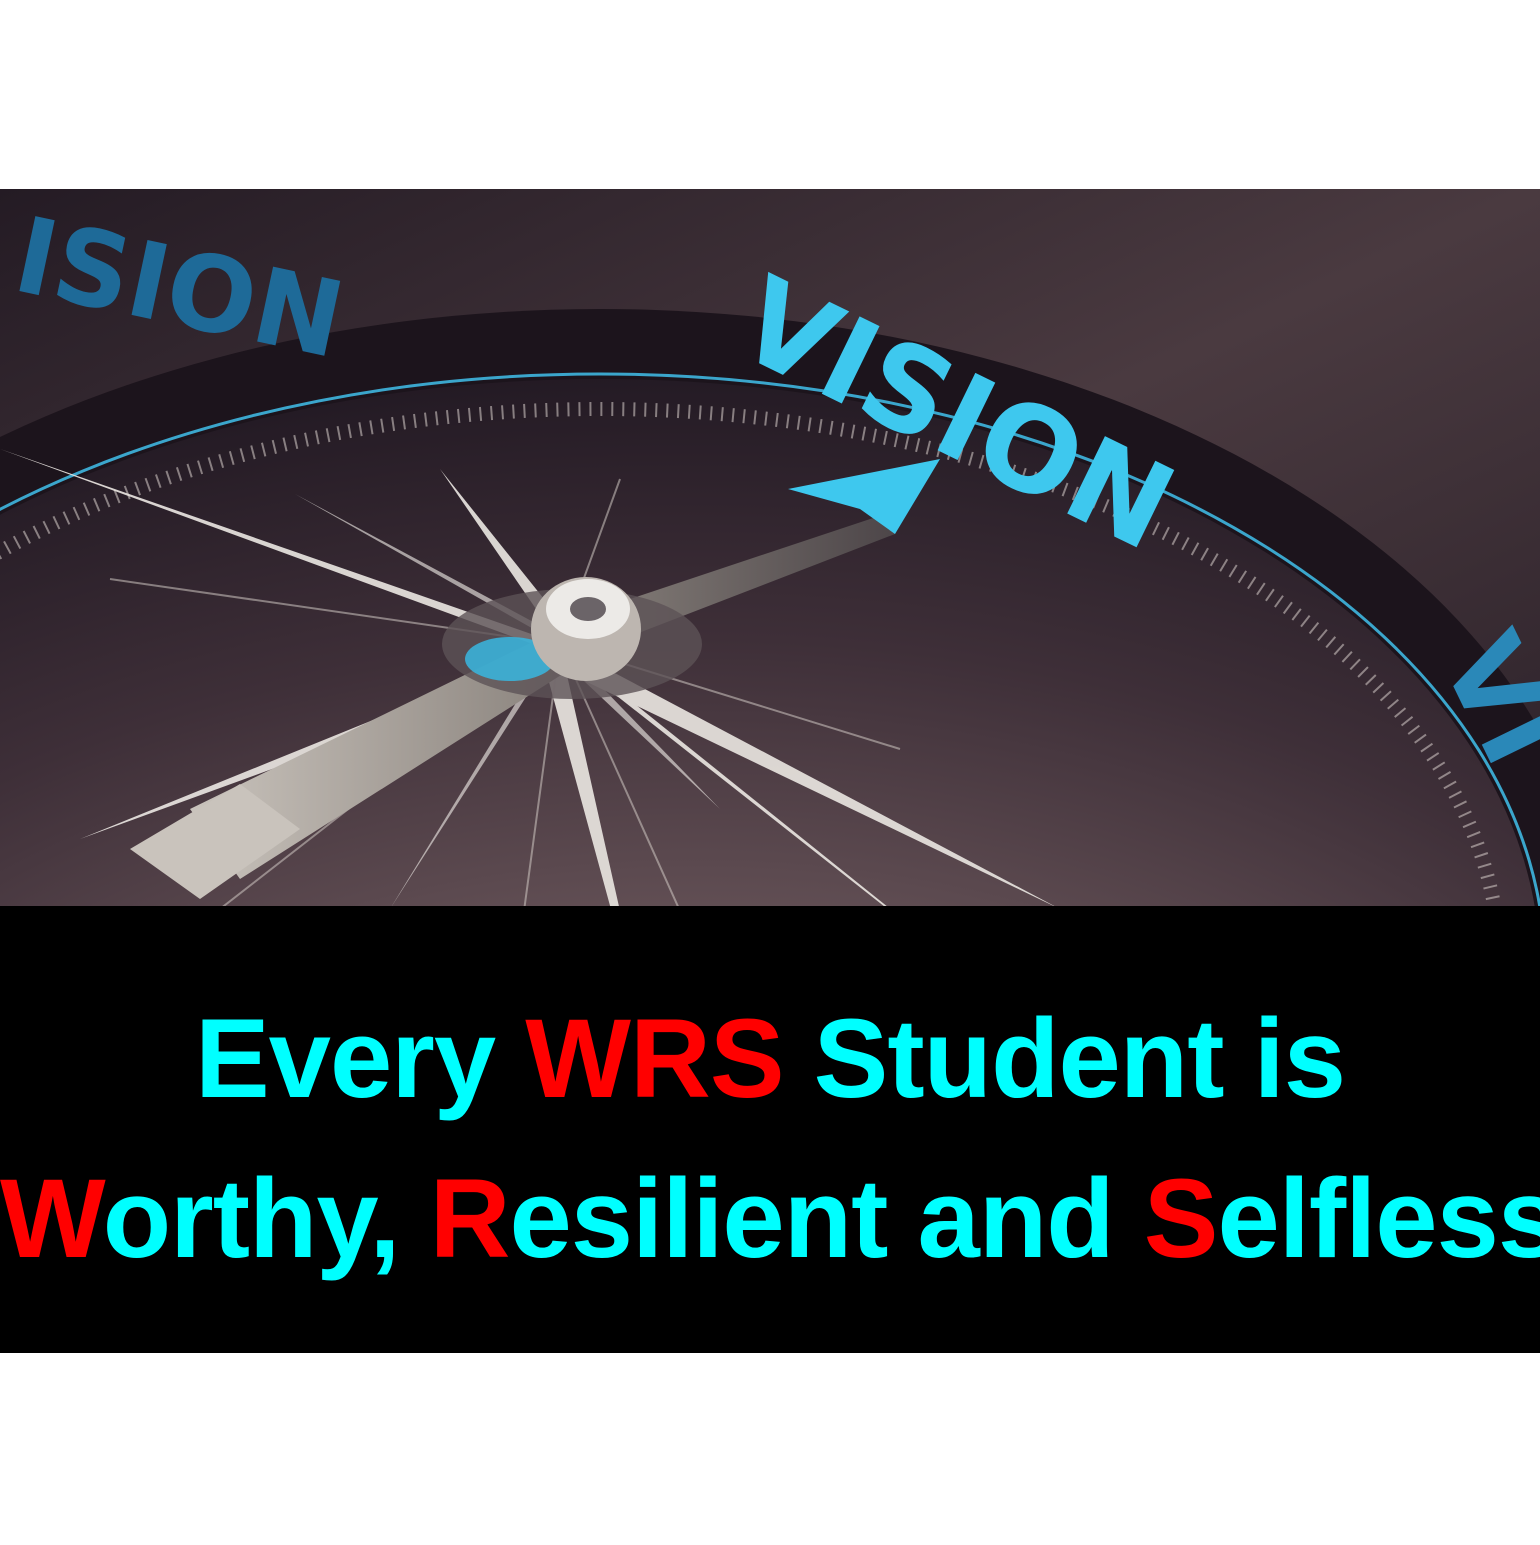  Describe the element at coordinates (52, 1218) in the screenshot. I see `caption-w: W` at that location.